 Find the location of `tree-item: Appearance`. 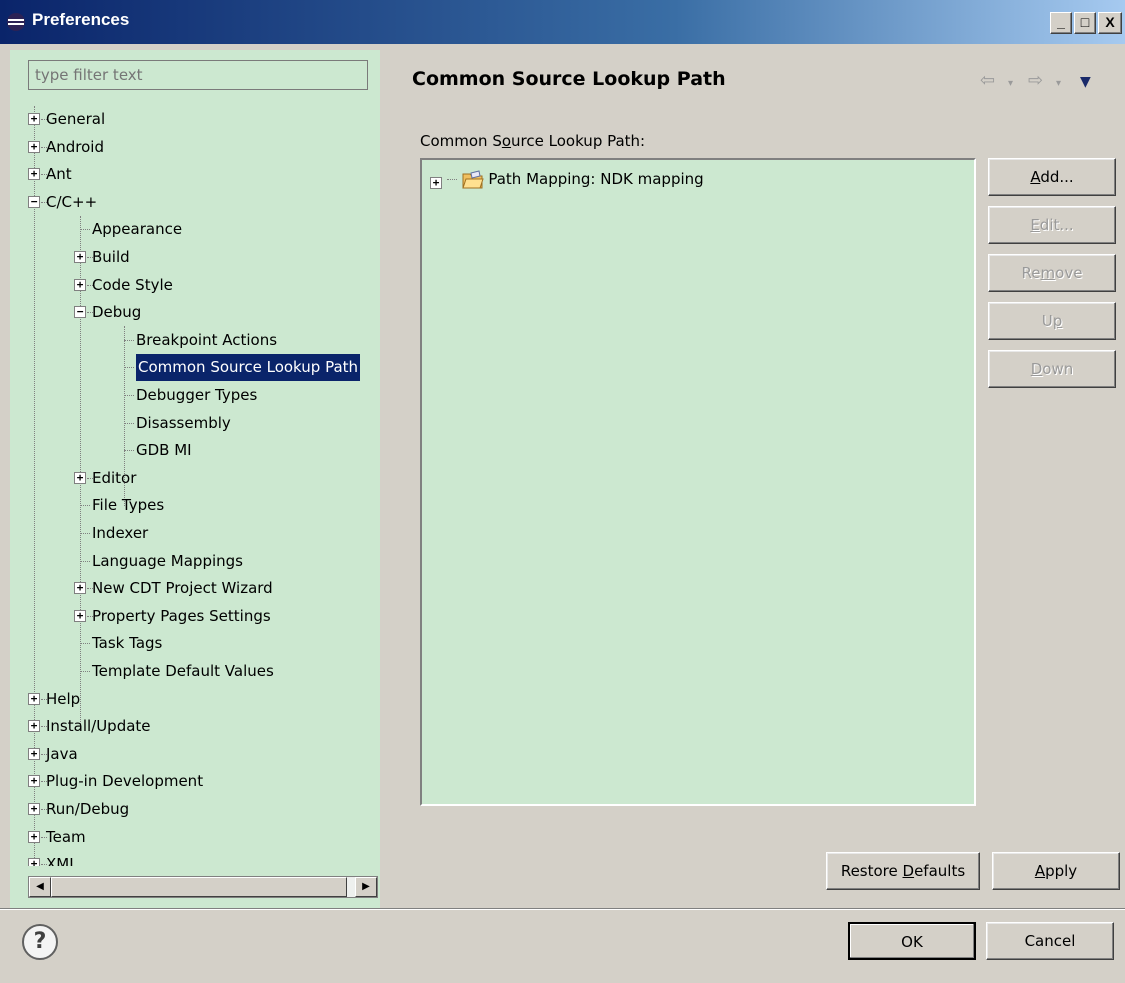

tree-item: Appearance is located at coordinates (195, 229).